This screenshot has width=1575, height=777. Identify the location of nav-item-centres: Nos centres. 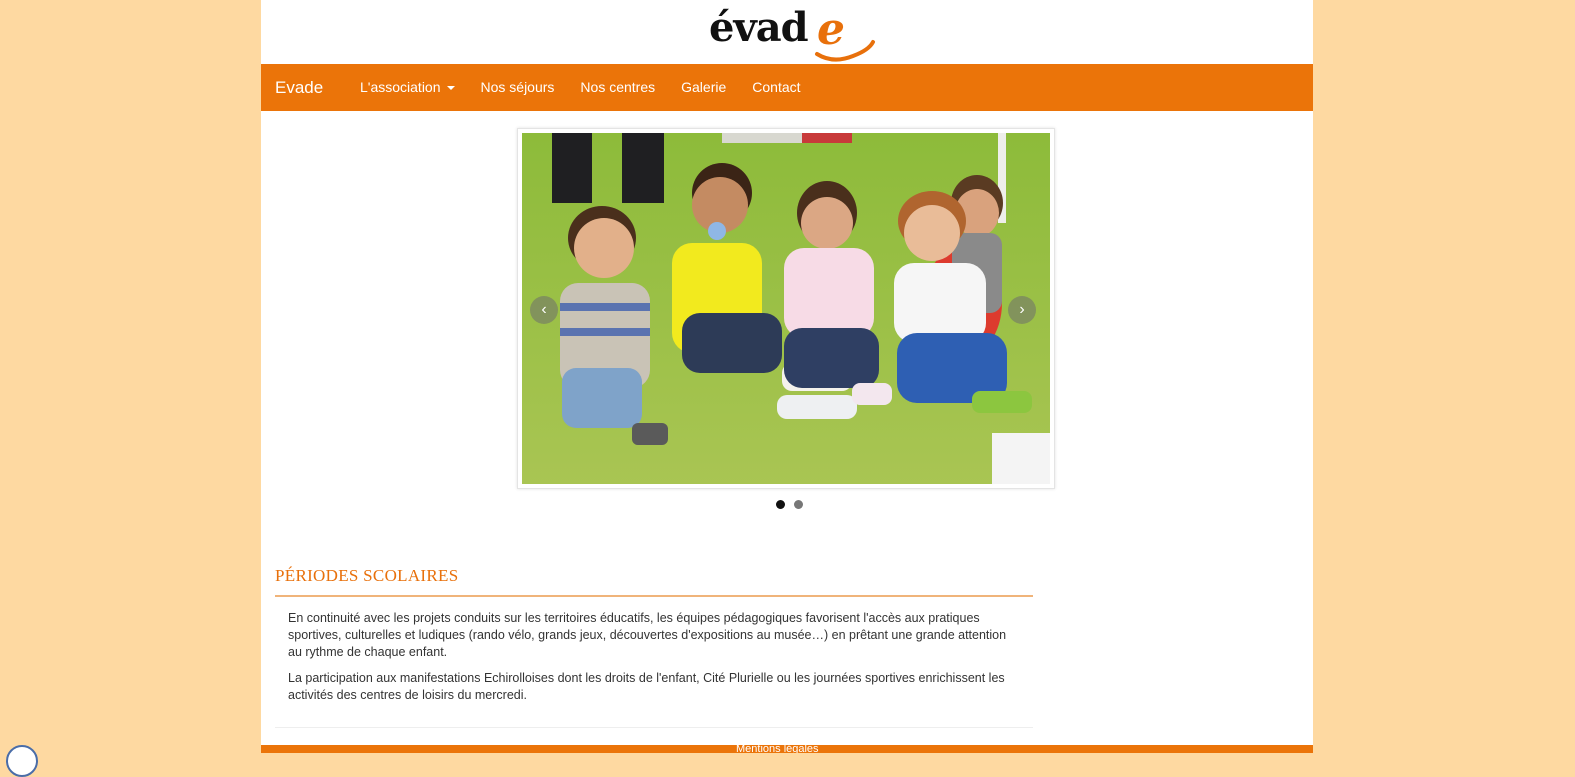
(617, 87).